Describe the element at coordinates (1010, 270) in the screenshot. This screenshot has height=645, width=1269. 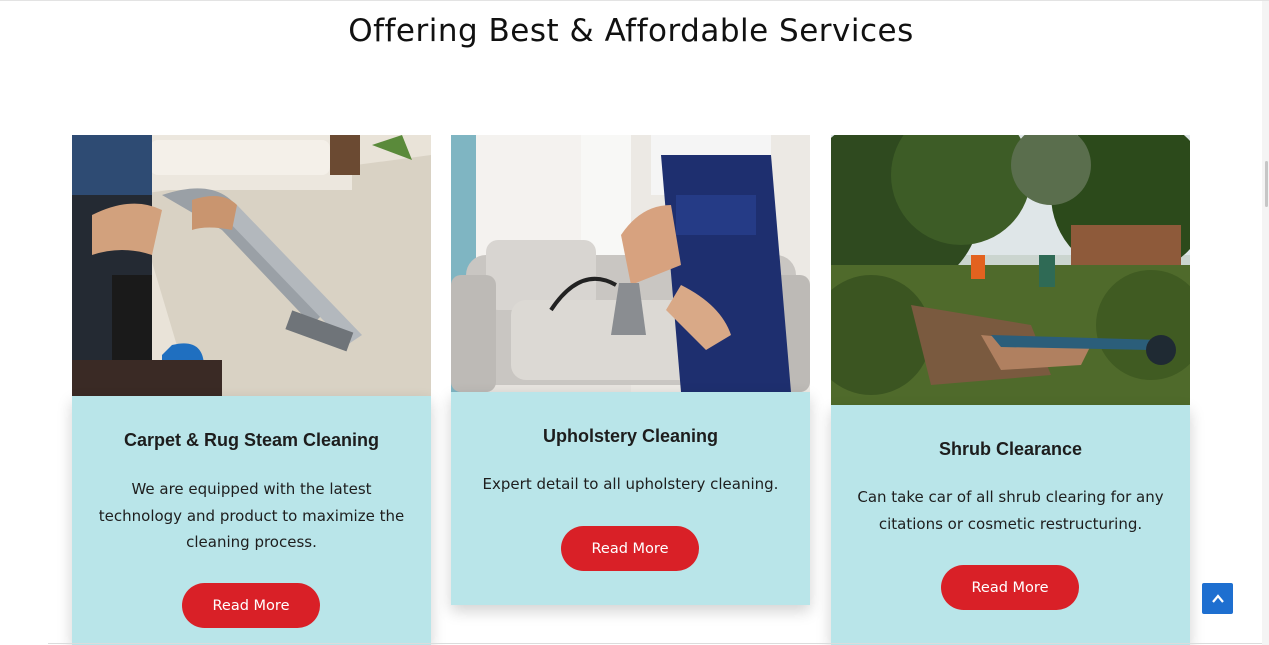
I see `shrub-clearance-photo` at that location.